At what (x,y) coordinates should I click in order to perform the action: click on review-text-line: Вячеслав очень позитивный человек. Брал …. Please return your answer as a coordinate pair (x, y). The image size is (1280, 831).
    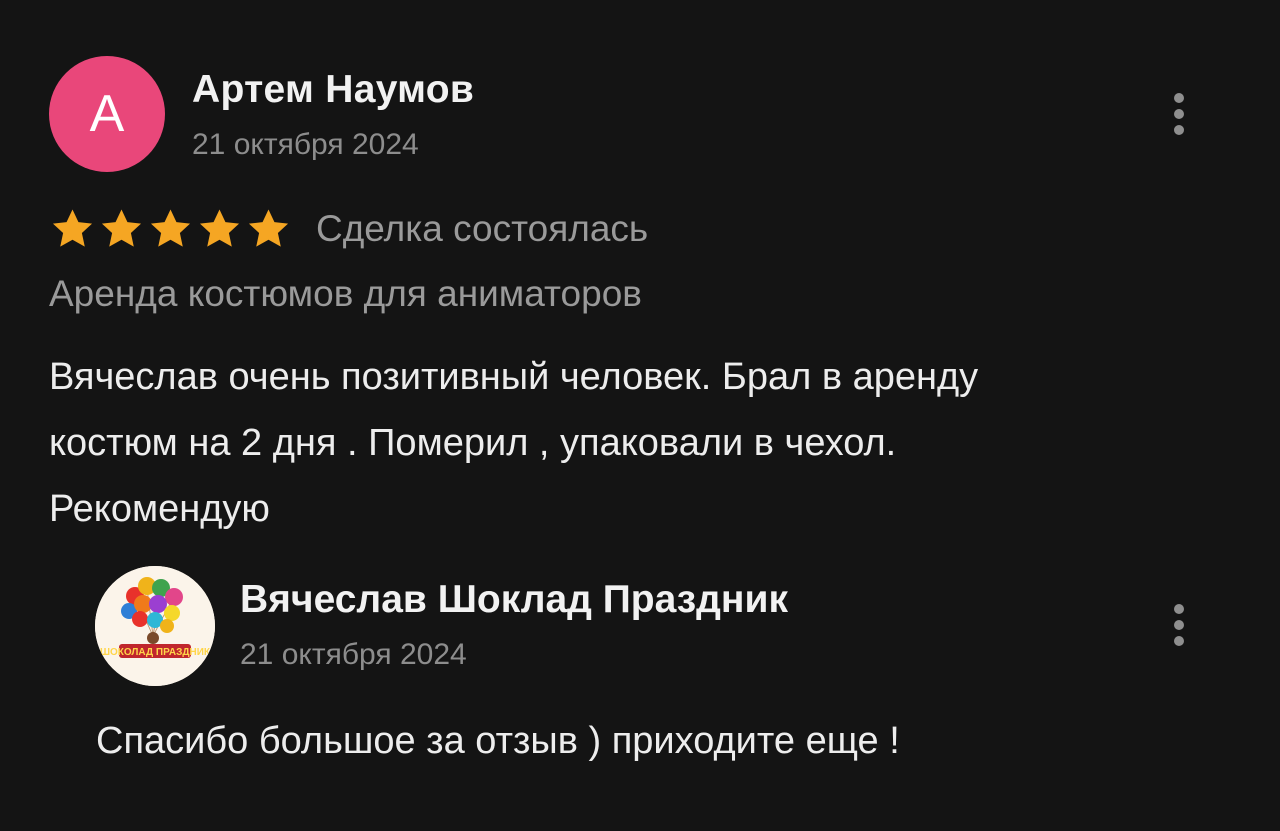
    Looking at the image, I should click on (514, 377).